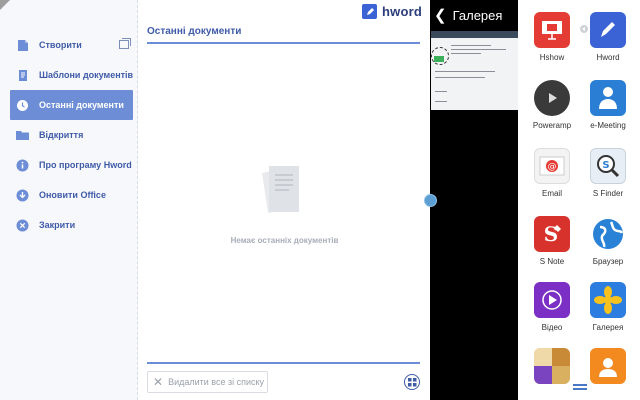 The width and height of the screenshot is (640, 400). What do you see at coordinates (475, 70) in the screenshot?
I see `gallery-thumbnail` at bounding box center [475, 70].